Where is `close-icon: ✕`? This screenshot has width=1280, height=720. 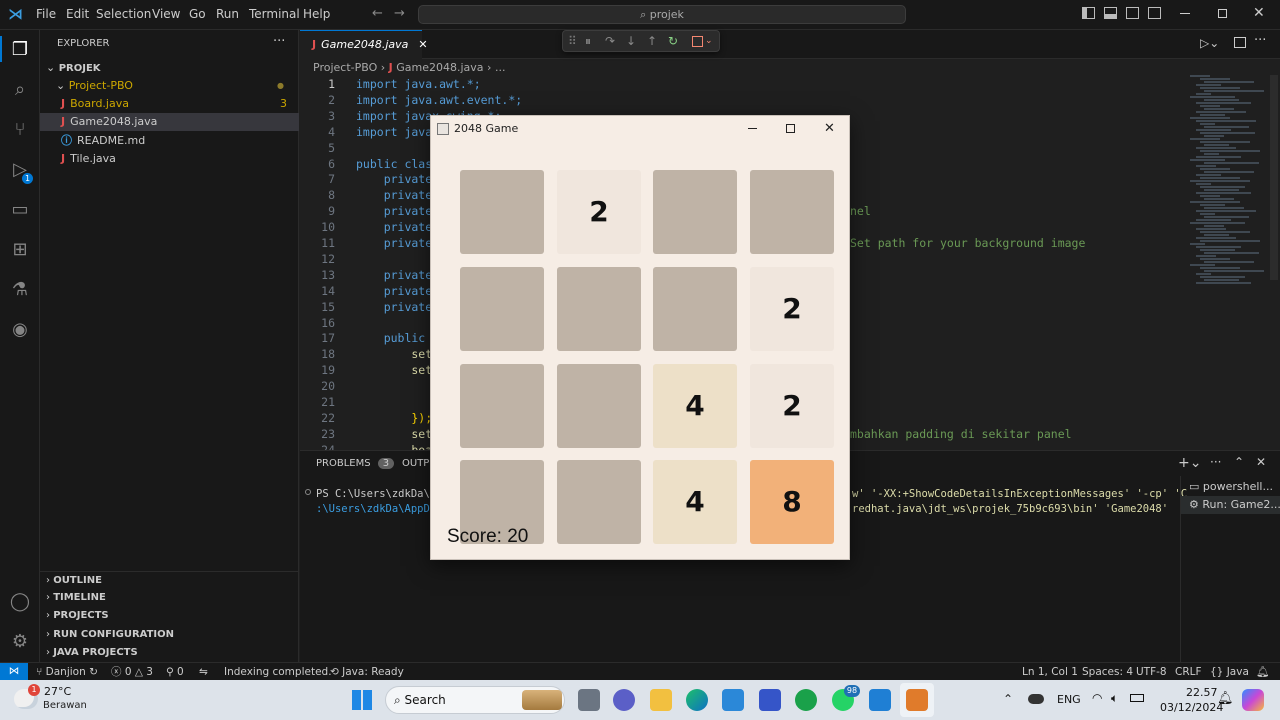 close-icon: ✕ is located at coordinates (1259, 13).